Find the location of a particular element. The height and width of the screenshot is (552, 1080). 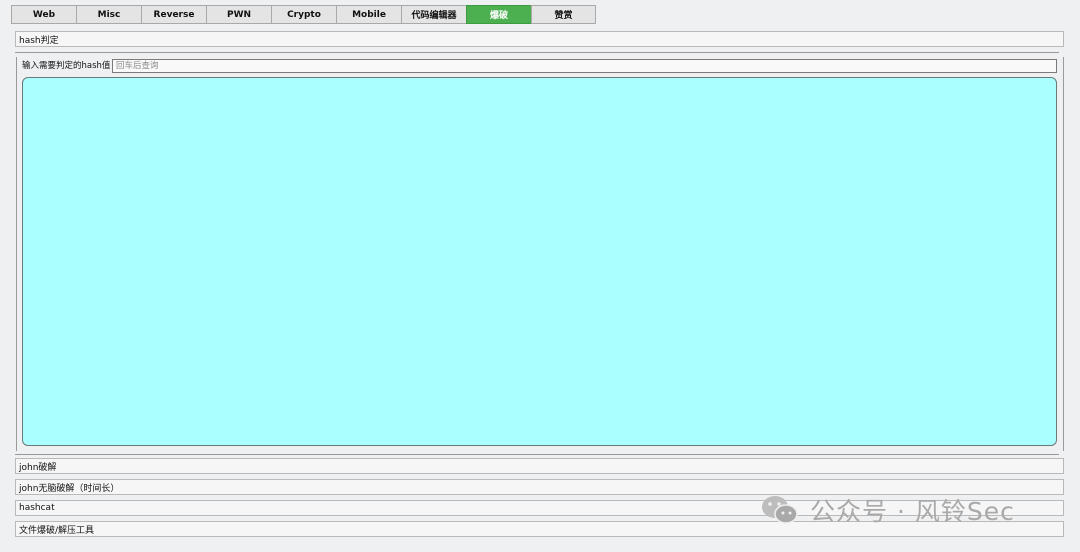

section-header-john-crack: john破解 is located at coordinates (539, 466).